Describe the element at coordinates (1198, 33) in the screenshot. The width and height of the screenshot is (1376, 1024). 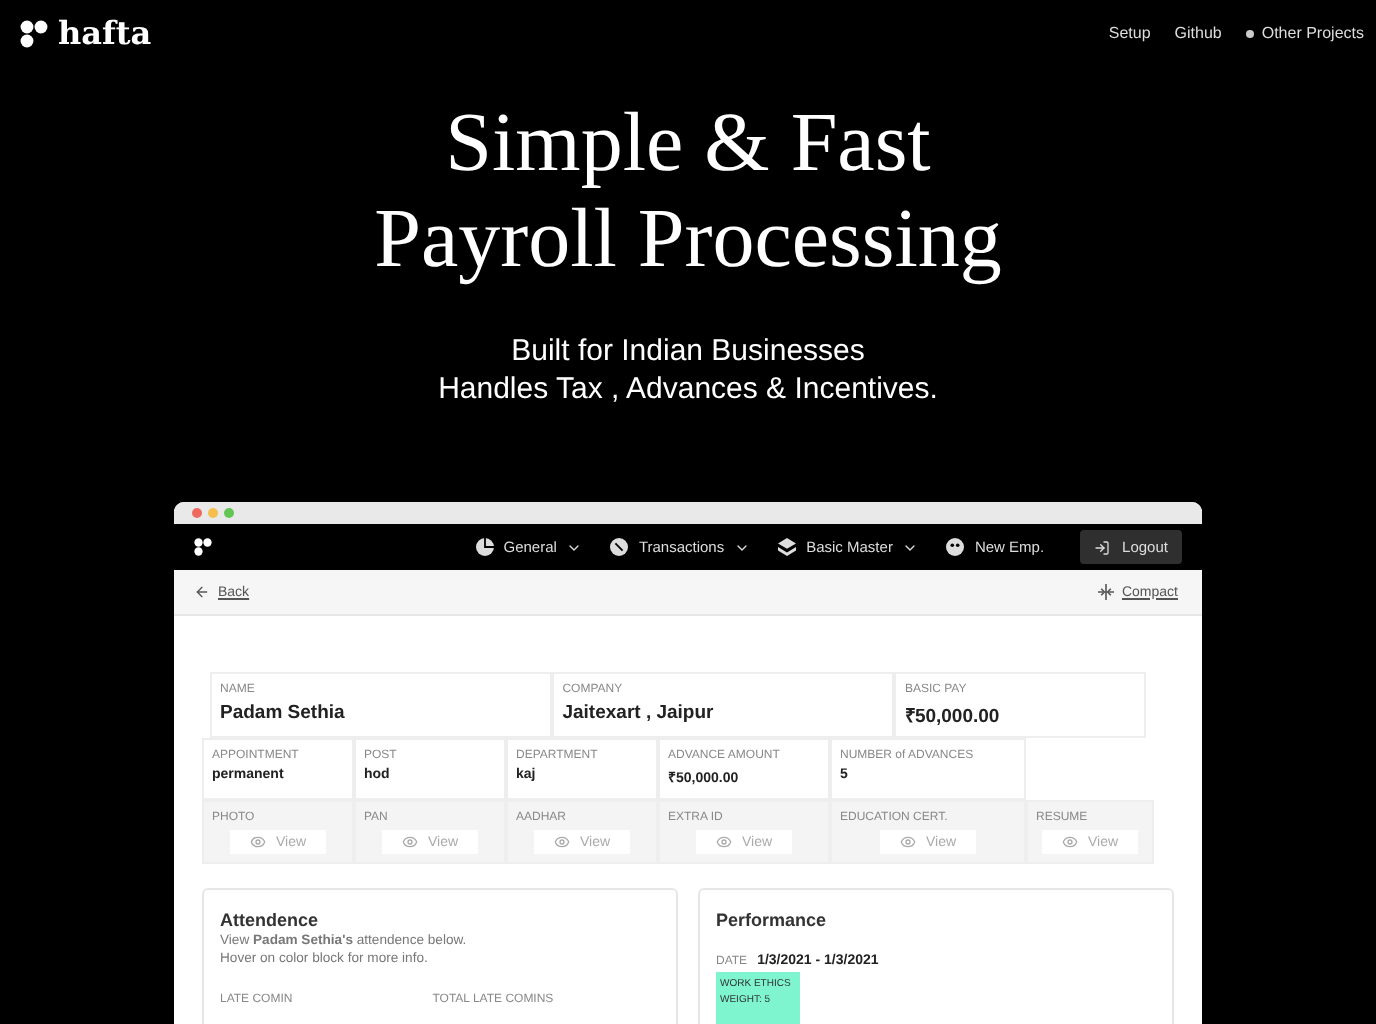
I see `nav-link: Github` at that location.